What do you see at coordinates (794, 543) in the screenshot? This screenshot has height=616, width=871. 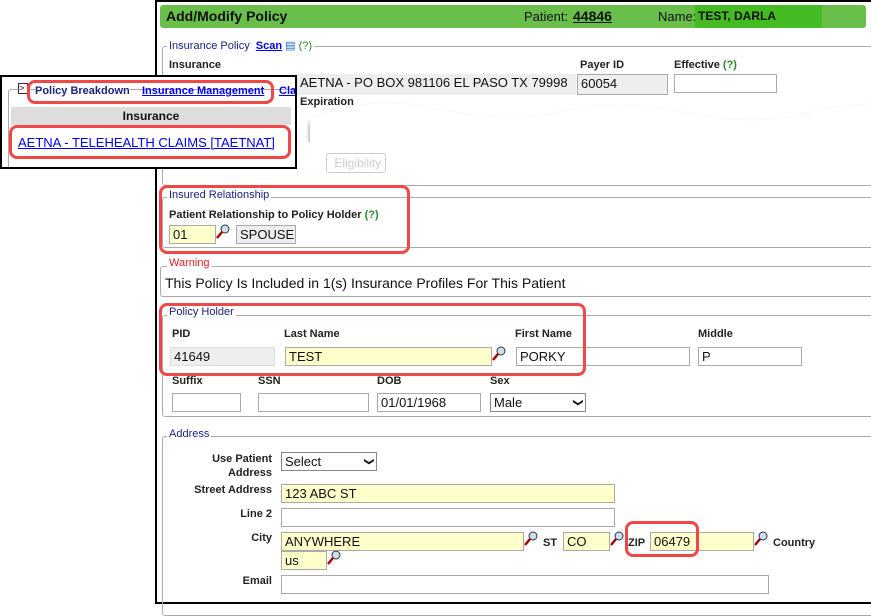 I see `country-label: Country` at bounding box center [794, 543].